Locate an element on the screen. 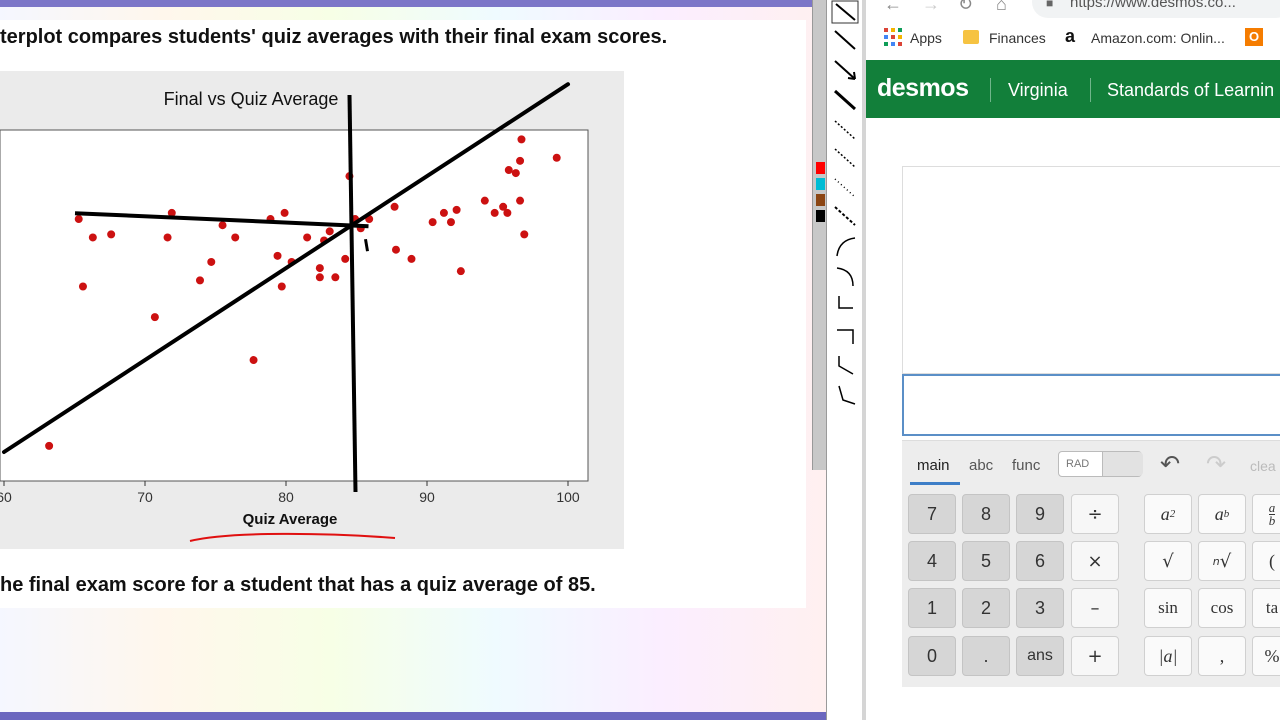 The image size is (1280, 720). bookmark-finances: Finances is located at coordinates (1017, 38).